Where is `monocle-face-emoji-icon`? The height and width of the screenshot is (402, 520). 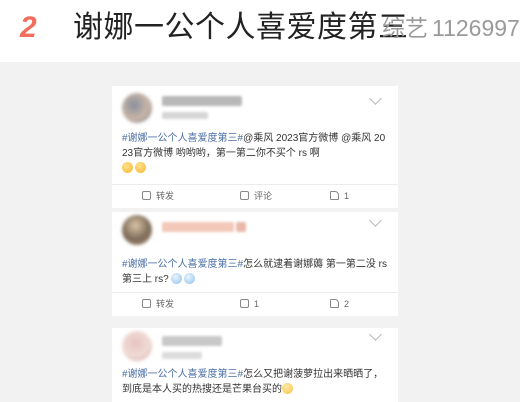 monocle-face-emoji-icon is located at coordinates (287, 388).